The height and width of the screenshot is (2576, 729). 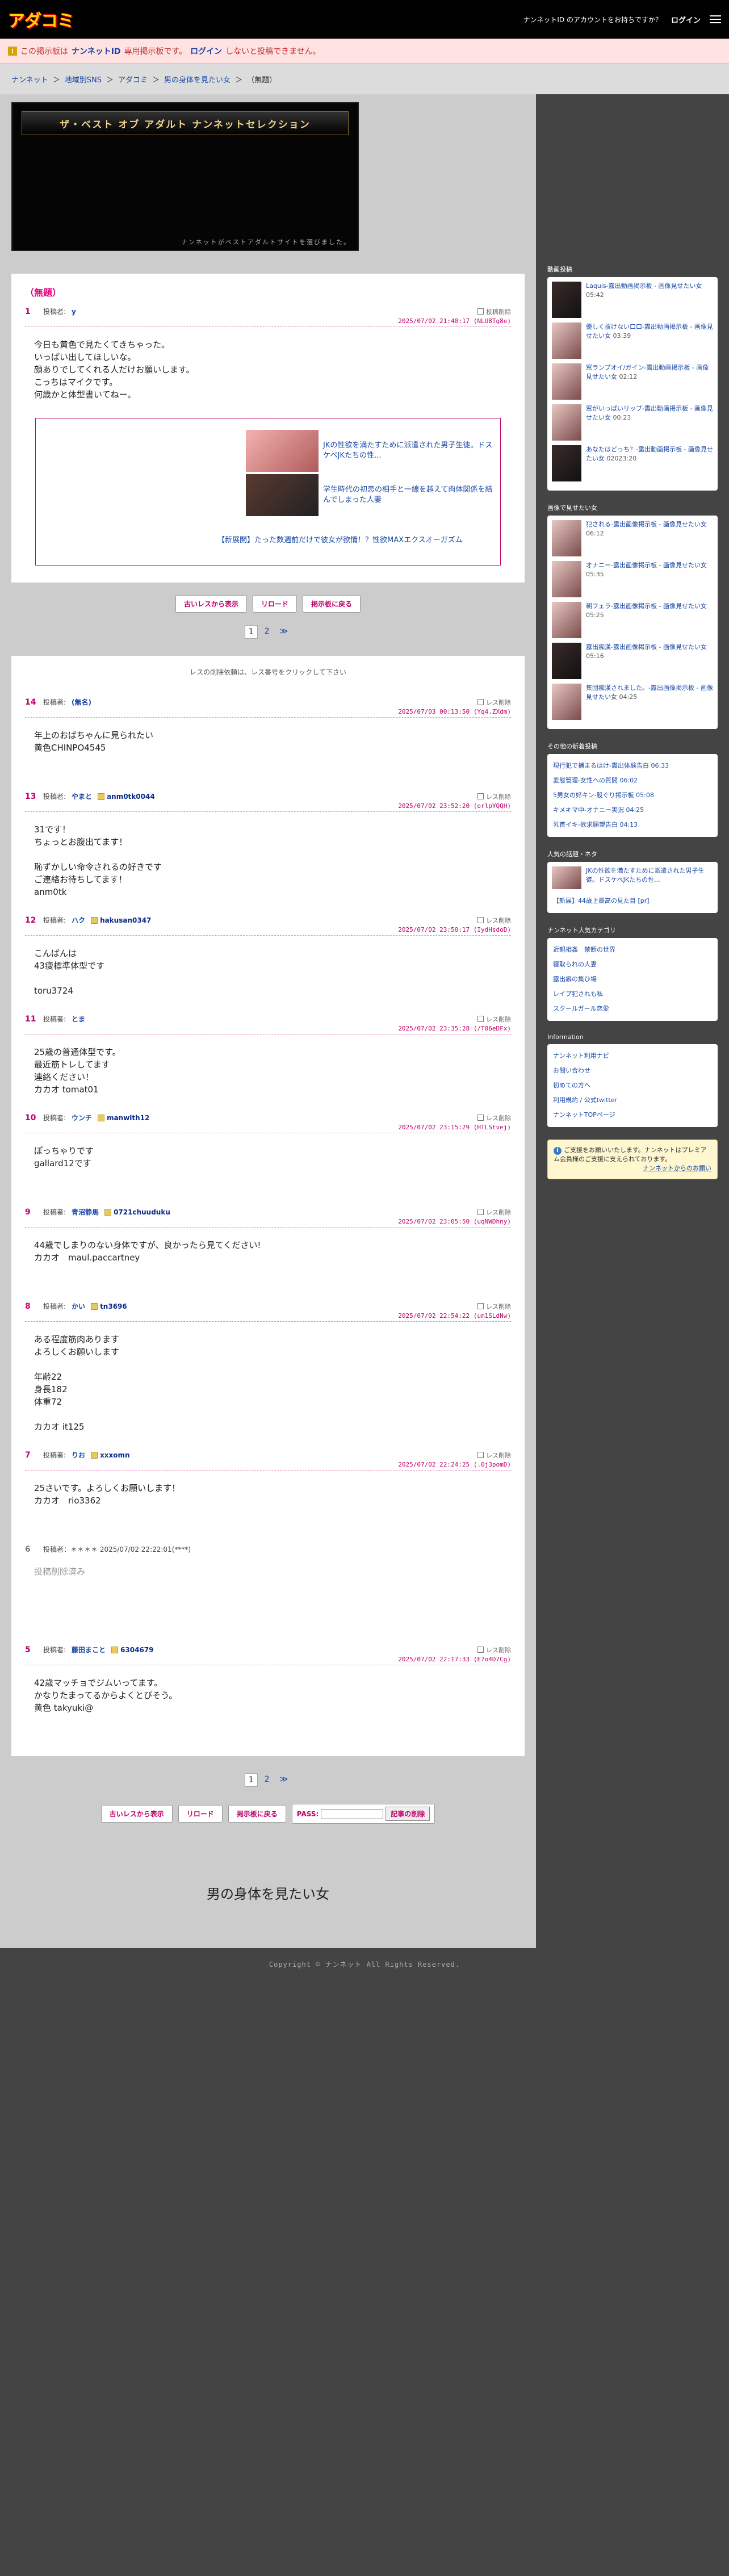 What do you see at coordinates (632, 538) in the screenshot?
I see `side-item: 犯される-露出画像掲示板 - 画像見せたい女 06:12` at bounding box center [632, 538].